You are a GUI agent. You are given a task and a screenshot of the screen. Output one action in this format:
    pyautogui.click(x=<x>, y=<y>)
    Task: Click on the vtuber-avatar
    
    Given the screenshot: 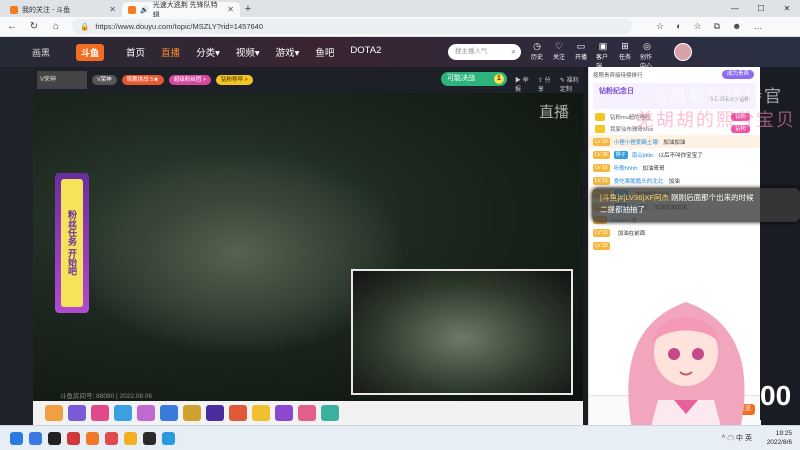 What is the action you would take?
    pyautogui.click(x=686, y=366)
    